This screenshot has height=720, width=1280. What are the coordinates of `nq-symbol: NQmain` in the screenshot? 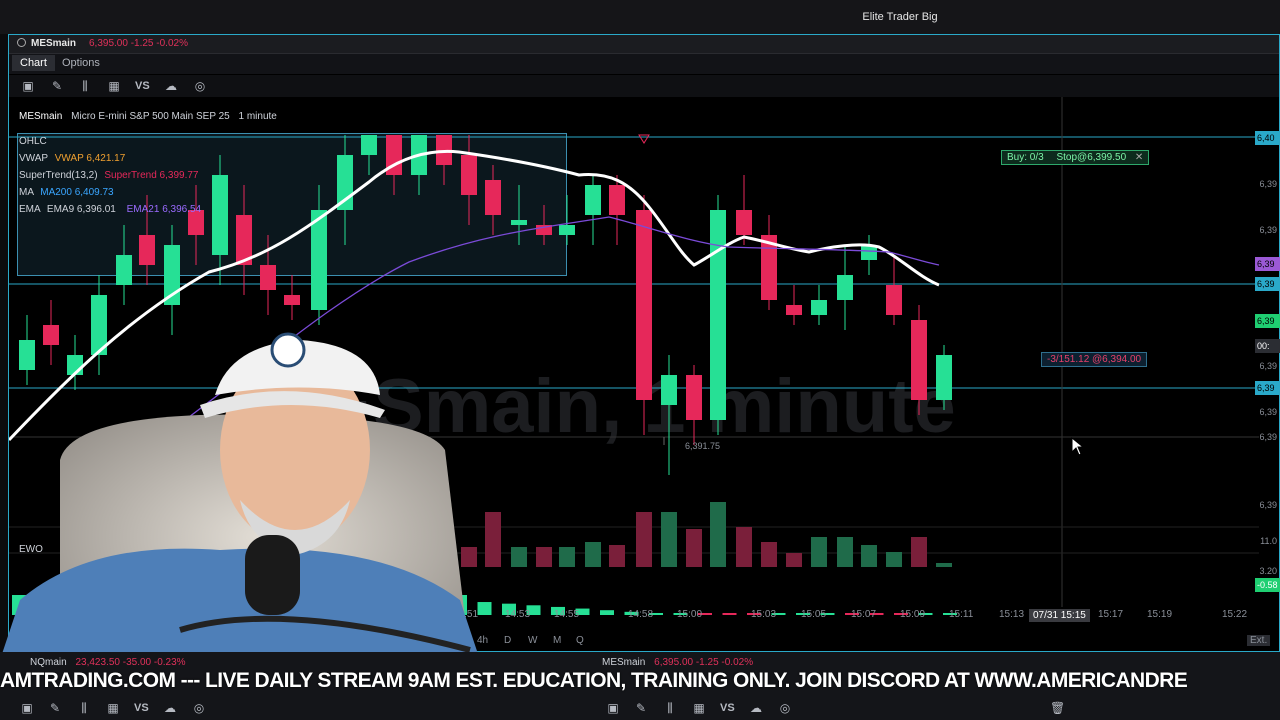 It's located at (48, 662).